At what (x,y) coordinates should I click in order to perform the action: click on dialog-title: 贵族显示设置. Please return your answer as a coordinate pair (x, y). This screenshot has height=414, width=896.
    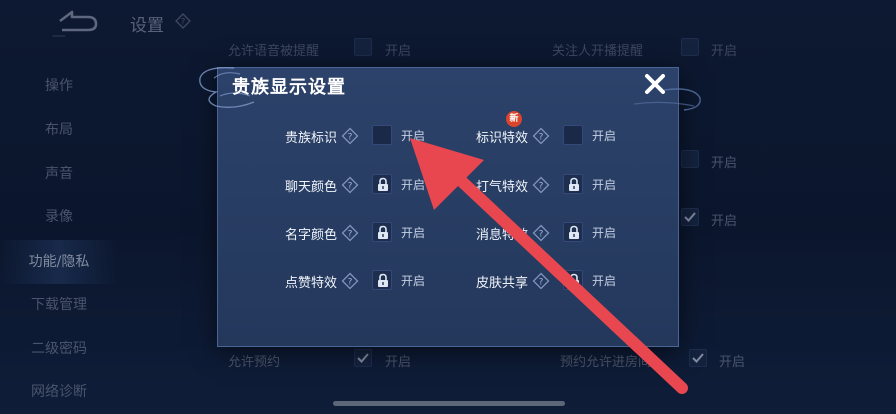
    Looking at the image, I should click on (289, 87).